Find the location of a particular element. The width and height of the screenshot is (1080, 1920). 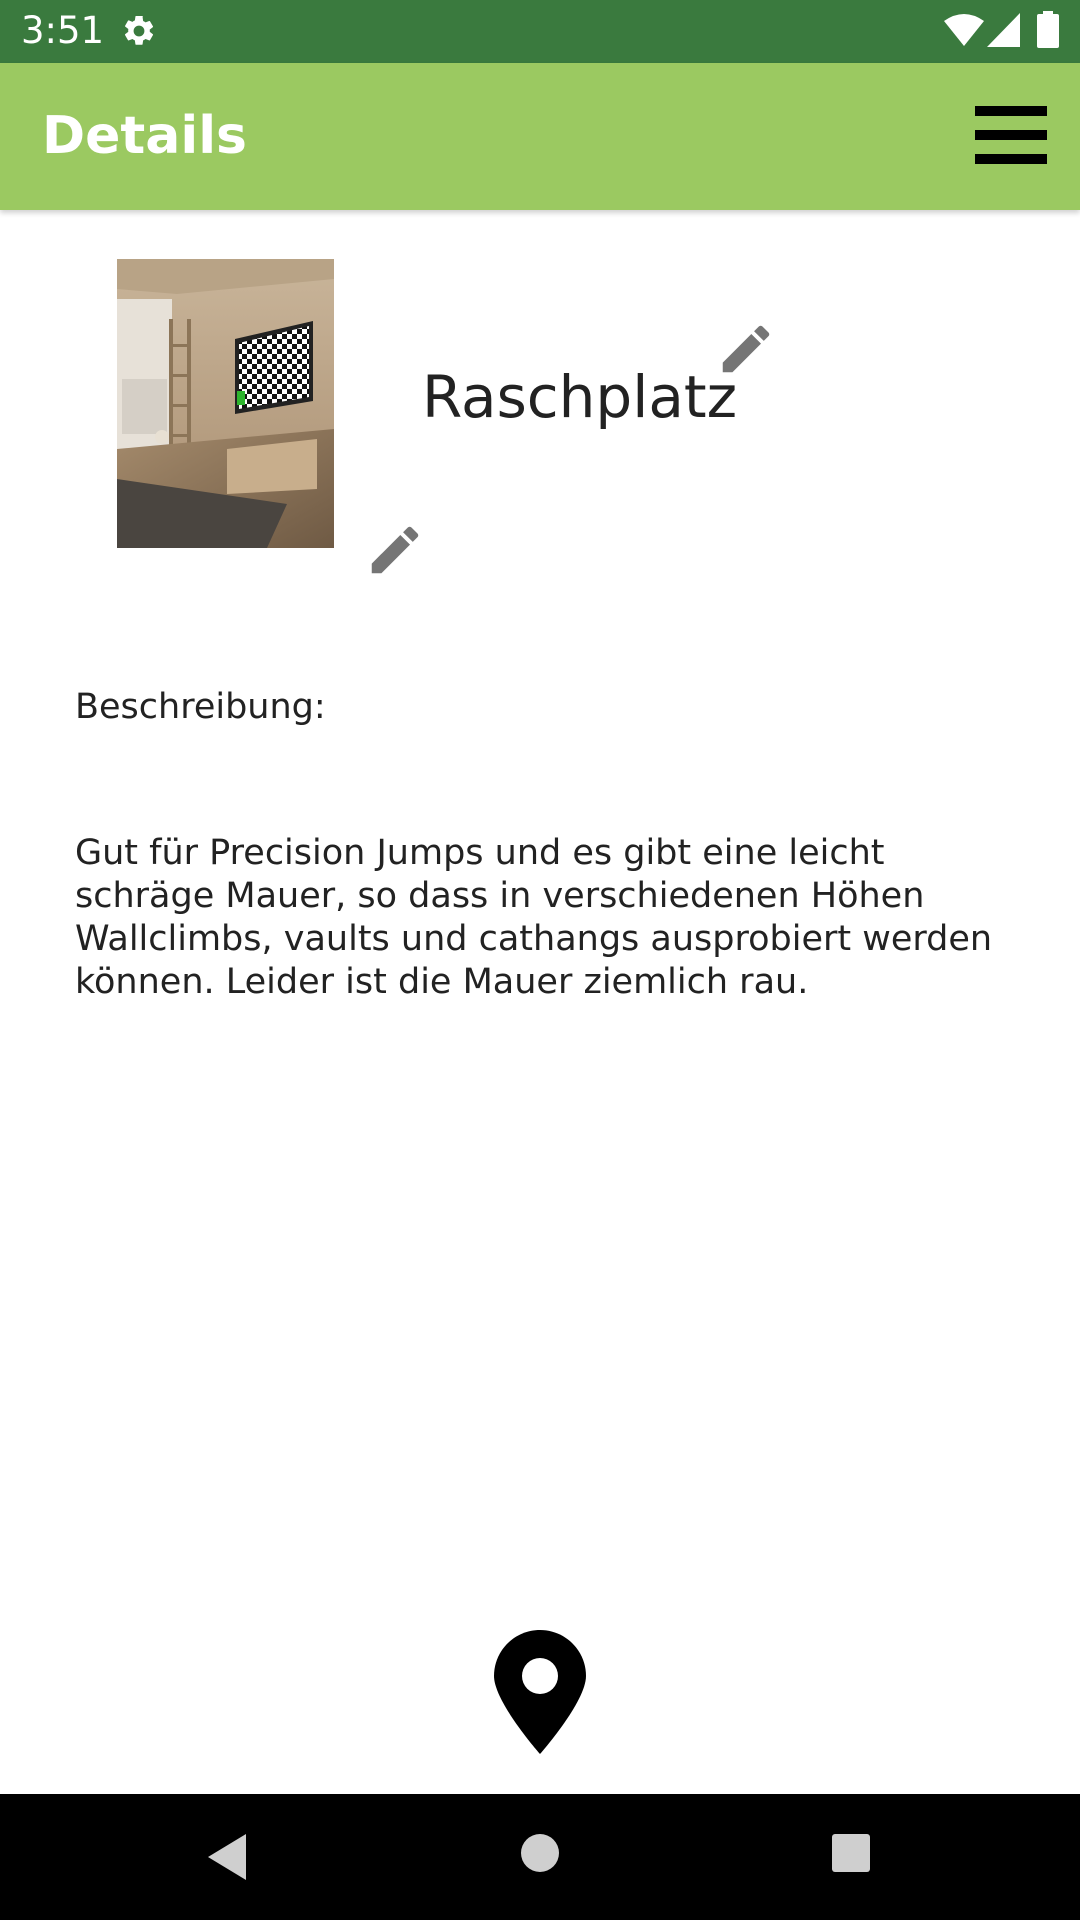

battery-icon is located at coordinates (1048, 29).